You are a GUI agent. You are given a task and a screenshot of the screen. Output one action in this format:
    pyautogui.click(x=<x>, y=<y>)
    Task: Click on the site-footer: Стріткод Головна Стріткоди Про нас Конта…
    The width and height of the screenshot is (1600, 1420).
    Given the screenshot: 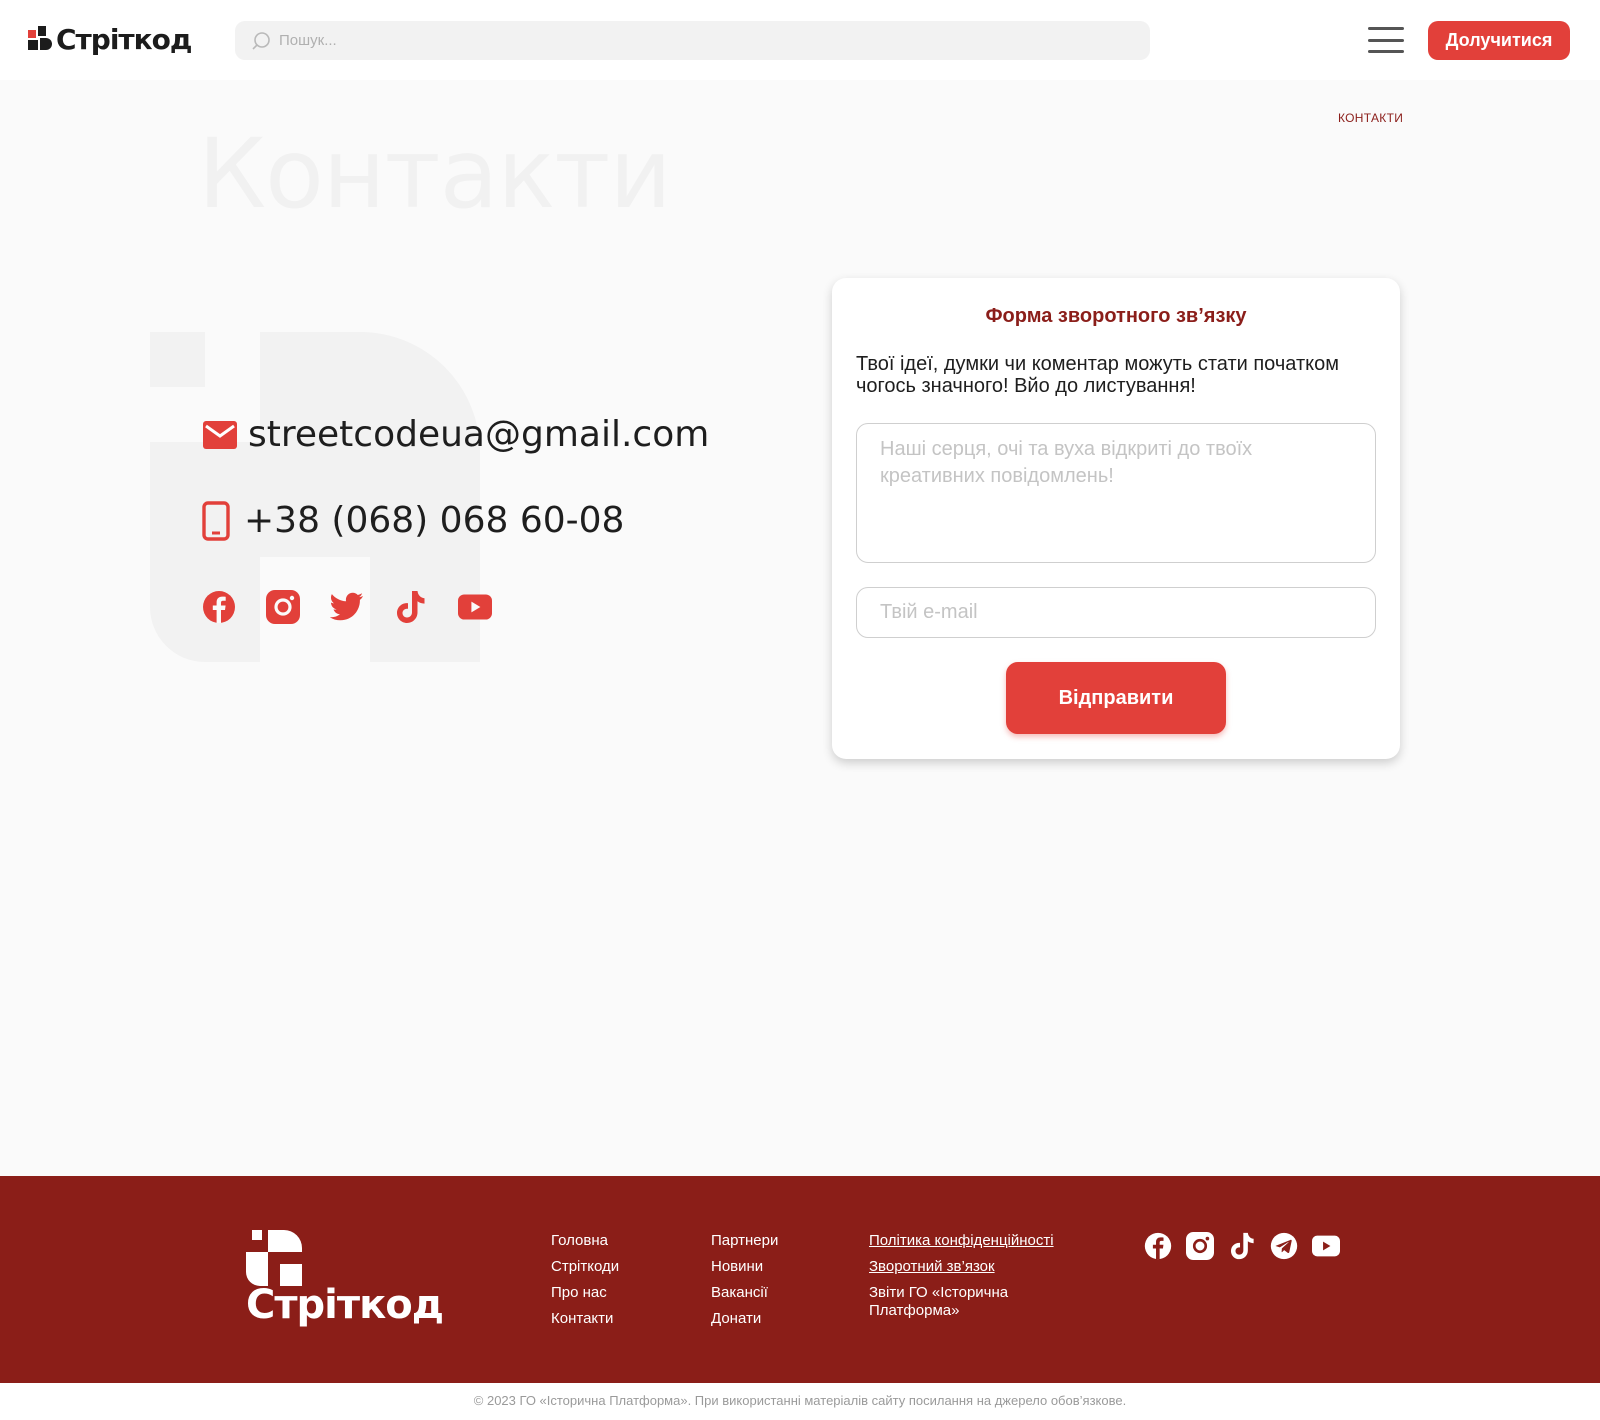 What is the action you would take?
    pyautogui.click(x=800, y=1279)
    